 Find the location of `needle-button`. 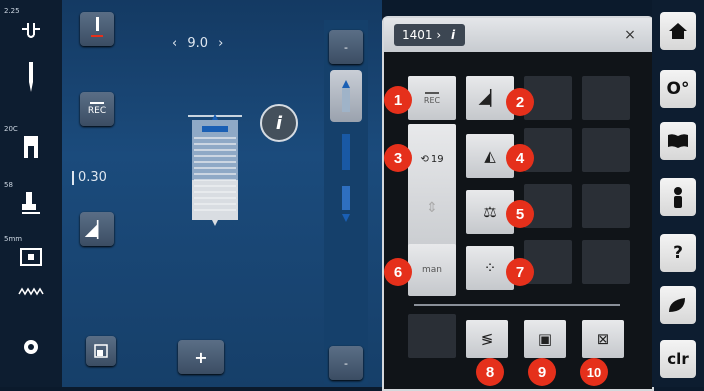

needle-button is located at coordinates (31, 74).